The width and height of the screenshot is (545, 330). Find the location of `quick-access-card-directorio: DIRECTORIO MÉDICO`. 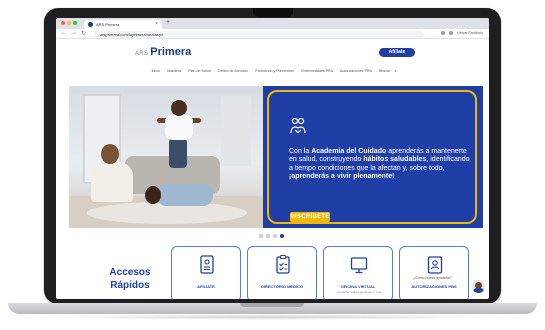

quick-access-card-directorio: DIRECTORIO MÉDICO is located at coordinates (282, 272).